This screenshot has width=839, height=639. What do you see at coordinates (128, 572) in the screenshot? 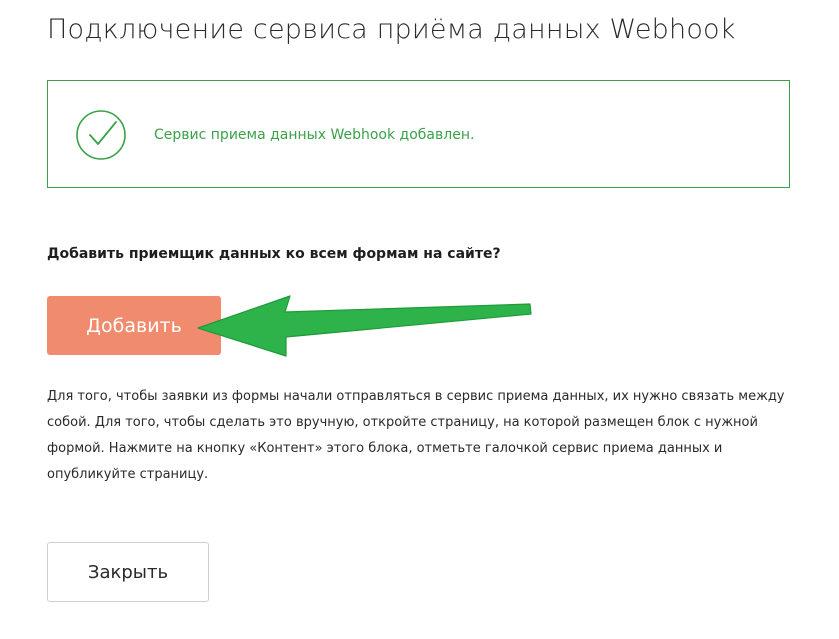
I see `close-button: Закрыть` at bounding box center [128, 572].